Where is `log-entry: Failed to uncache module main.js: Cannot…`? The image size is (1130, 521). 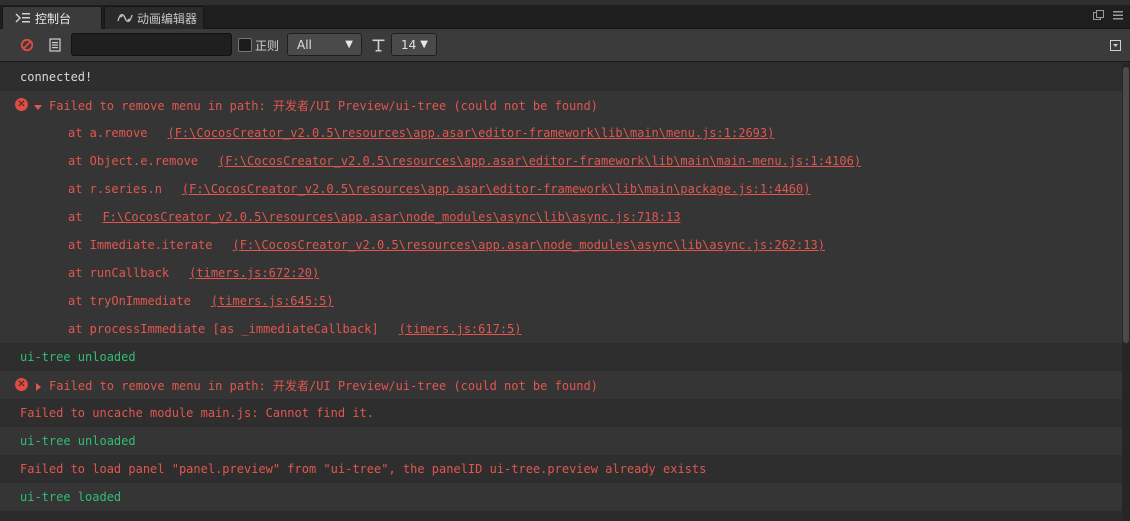 log-entry: Failed to uncache module main.js: Cannot… is located at coordinates (561, 413).